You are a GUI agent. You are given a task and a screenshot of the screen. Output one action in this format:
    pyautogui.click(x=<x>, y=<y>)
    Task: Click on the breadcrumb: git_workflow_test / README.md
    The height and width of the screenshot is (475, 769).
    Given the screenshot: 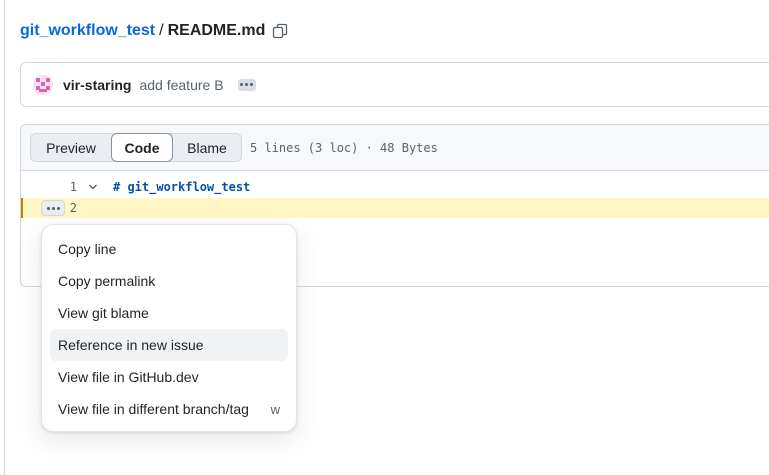 What is the action you would take?
    pyautogui.click(x=154, y=31)
    